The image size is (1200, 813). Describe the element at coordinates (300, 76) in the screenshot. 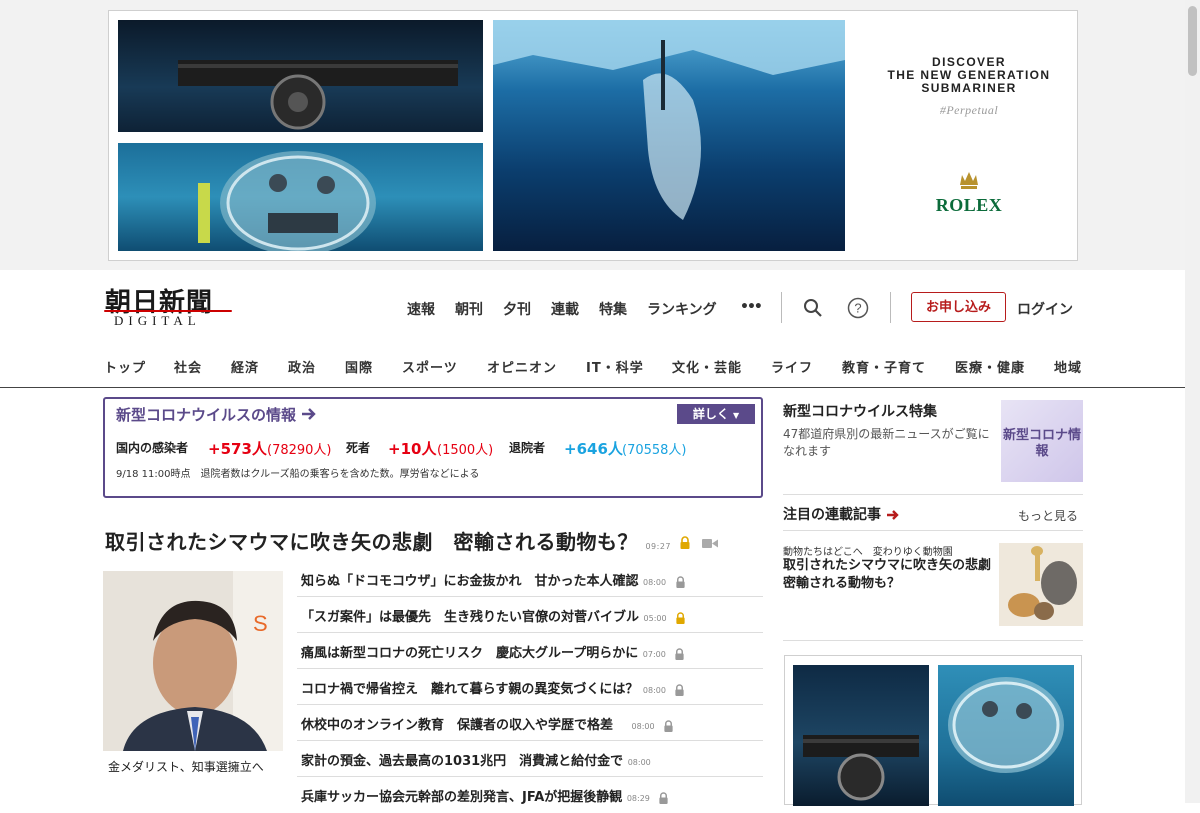

I see `ad-image-watch` at that location.